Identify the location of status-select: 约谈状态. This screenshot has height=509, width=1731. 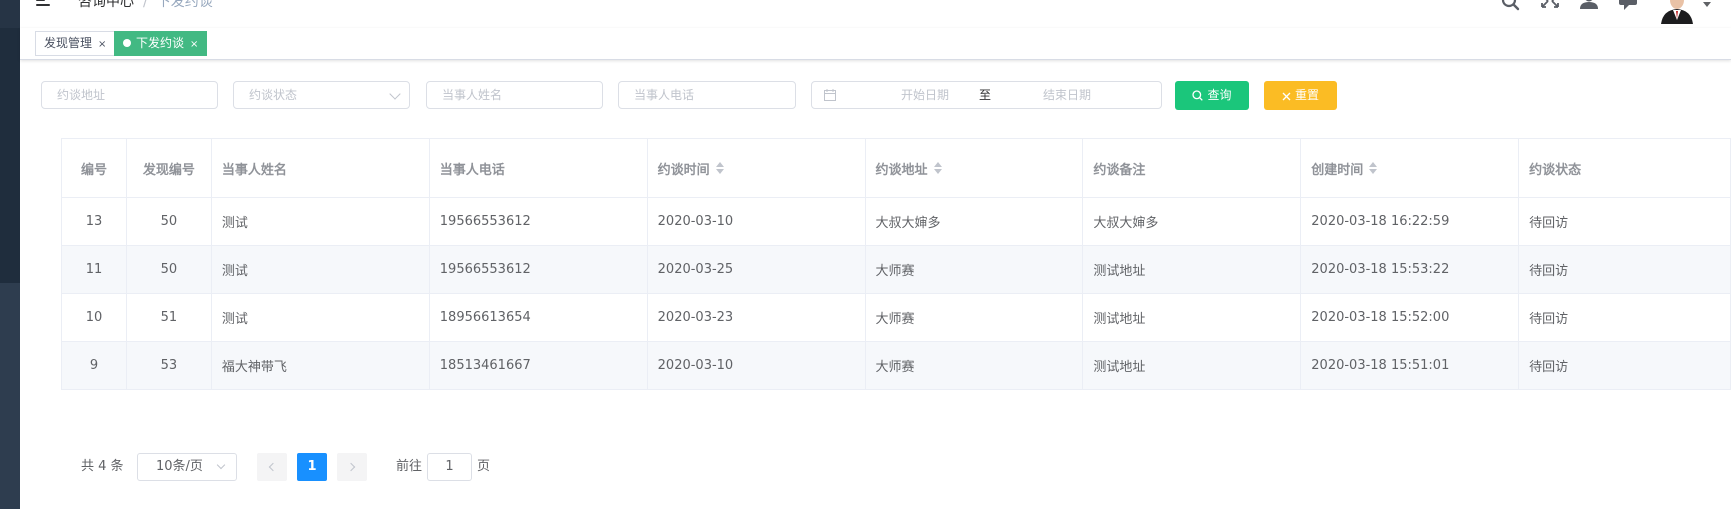
(321, 95).